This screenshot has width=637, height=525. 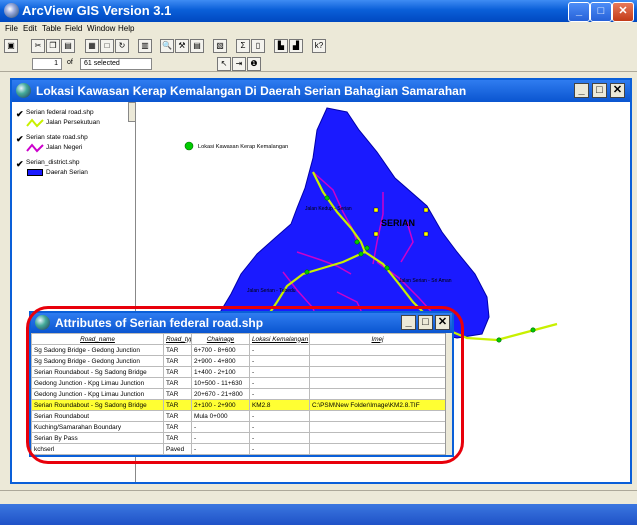 What do you see at coordinates (197, 46) in the screenshot?
I see `promote-icon: ▤` at bounding box center [197, 46].